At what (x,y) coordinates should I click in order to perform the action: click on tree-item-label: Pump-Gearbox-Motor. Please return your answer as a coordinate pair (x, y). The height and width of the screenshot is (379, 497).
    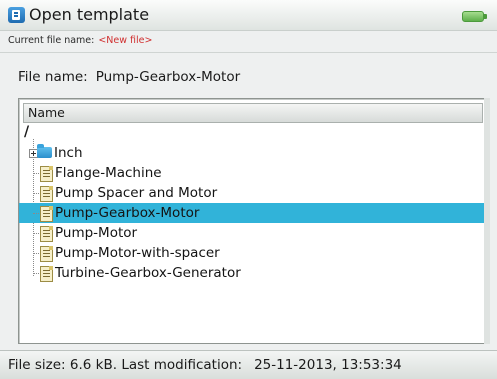
    Looking at the image, I should click on (127, 213).